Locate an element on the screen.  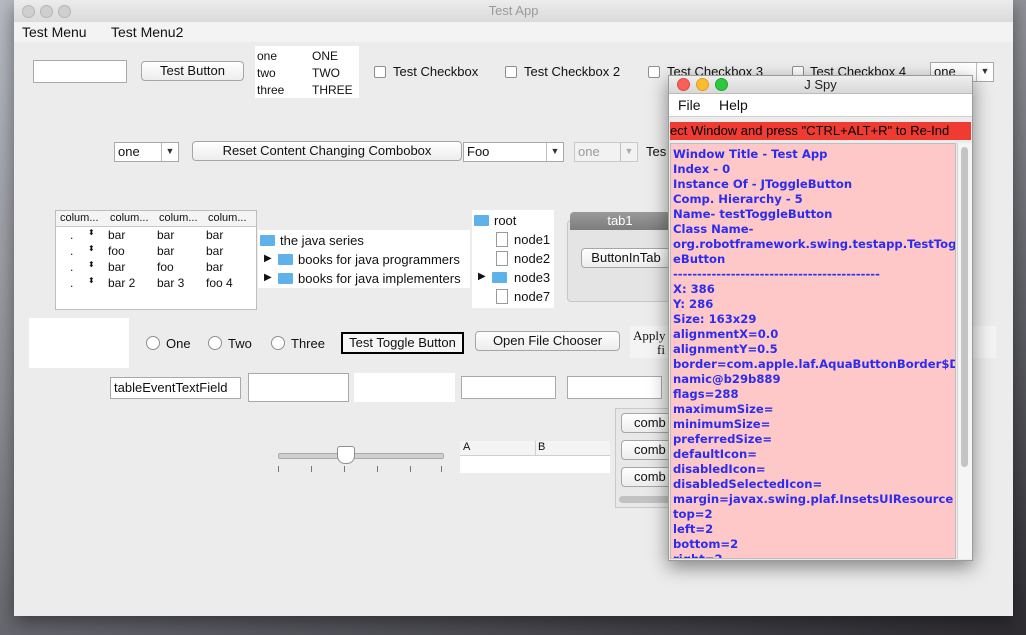
test-button: Test Button is located at coordinates (192, 71).